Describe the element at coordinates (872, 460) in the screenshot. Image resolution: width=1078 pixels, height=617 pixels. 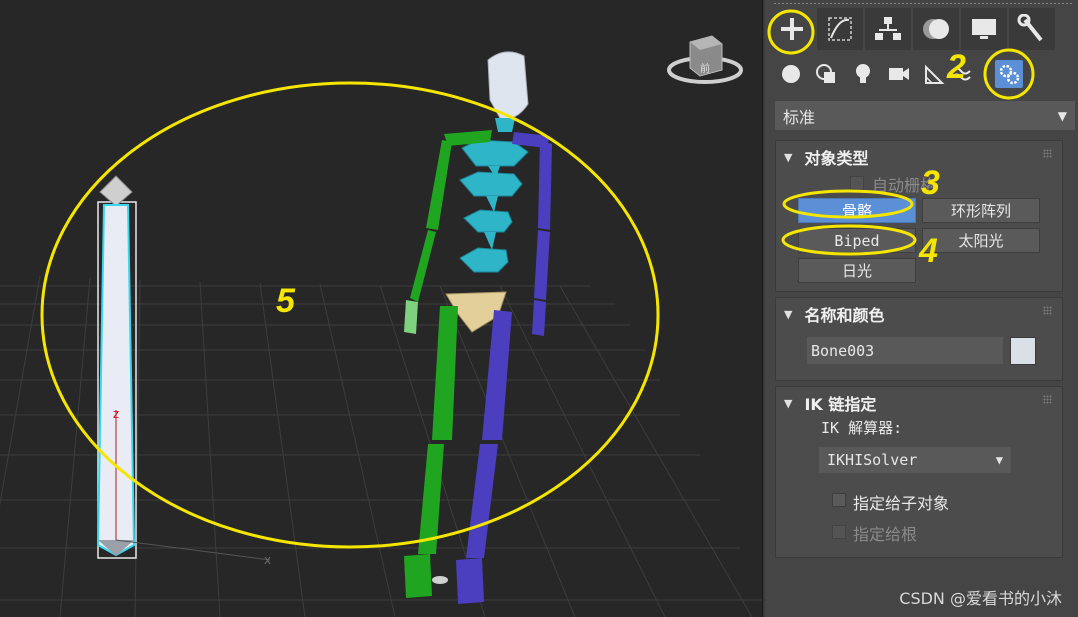
I see `ik-solver-value: IKHISolver` at that location.